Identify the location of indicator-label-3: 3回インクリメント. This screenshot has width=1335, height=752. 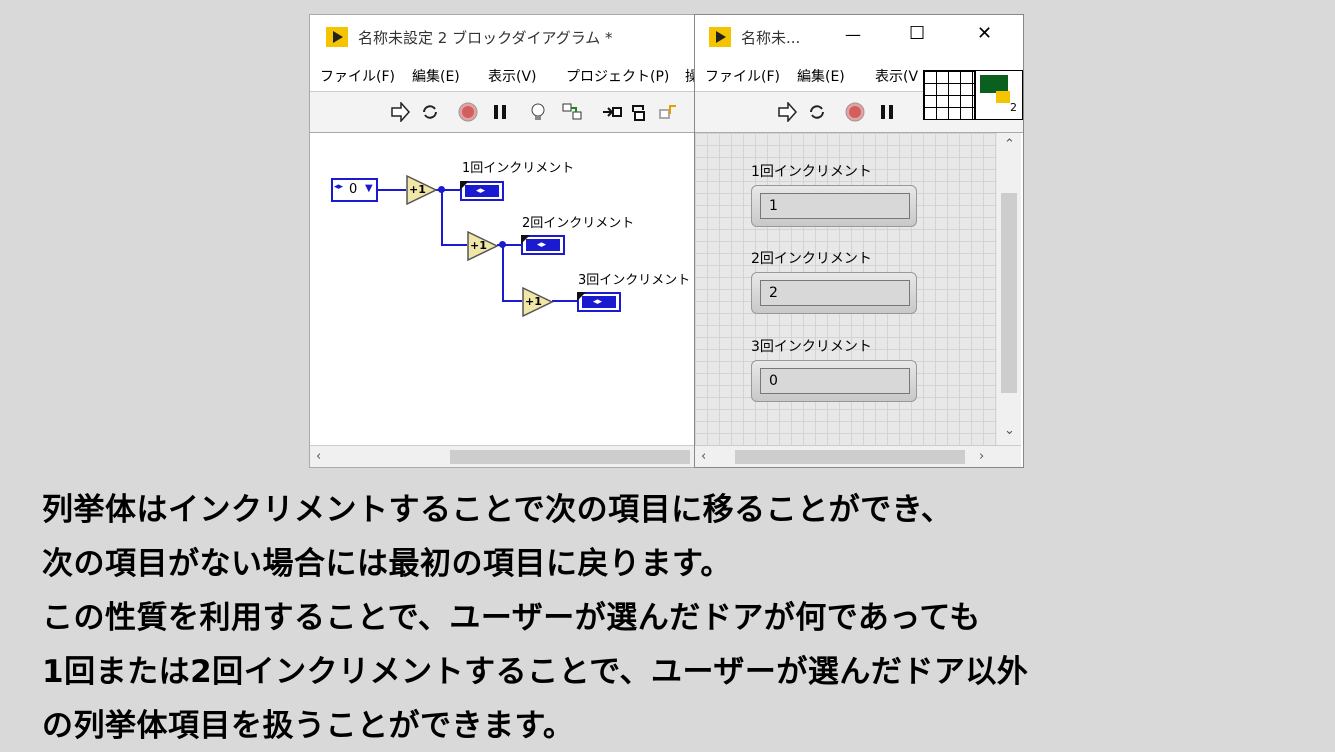
(811, 347).